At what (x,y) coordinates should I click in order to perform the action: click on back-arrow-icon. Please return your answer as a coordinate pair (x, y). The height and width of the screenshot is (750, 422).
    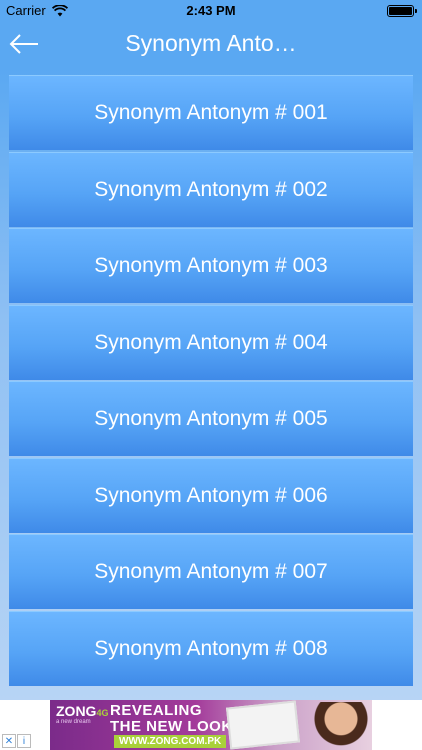
    Looking at the image, I should click on (24, 44).